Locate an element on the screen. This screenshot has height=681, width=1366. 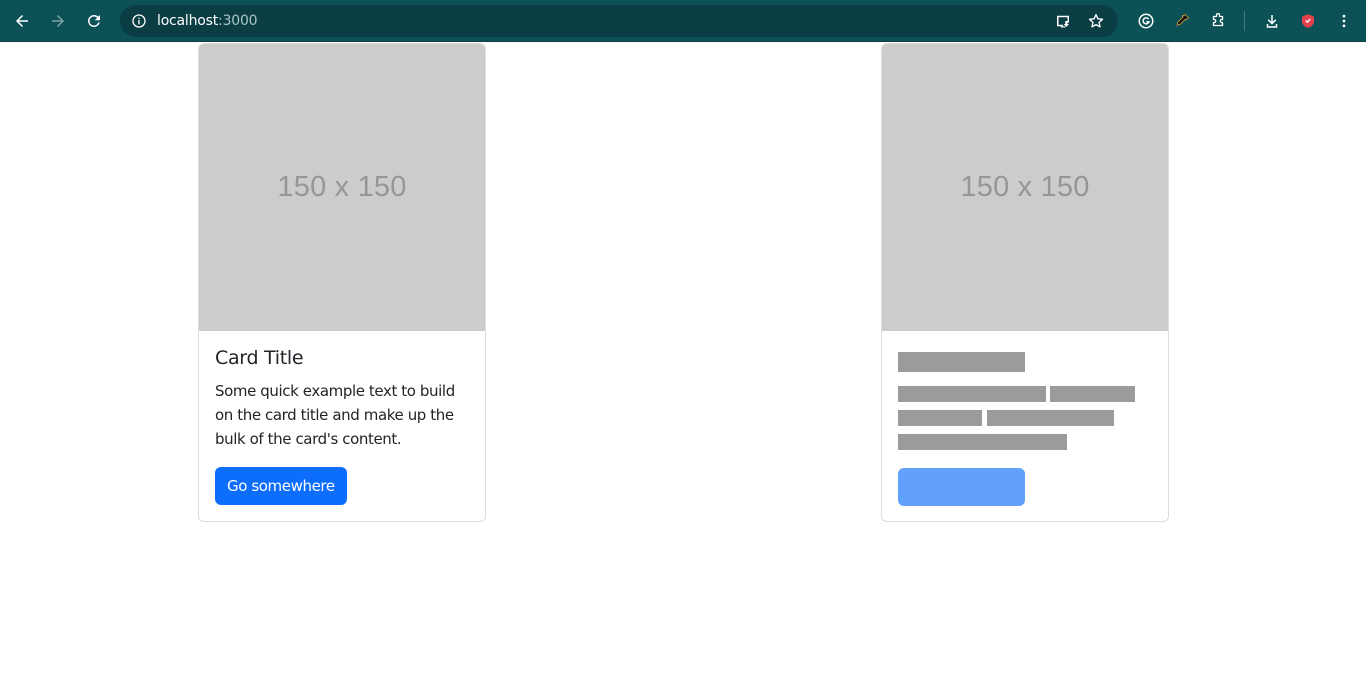
browser-toolbar: localhost:3000 is located at coordinates (683, 21).